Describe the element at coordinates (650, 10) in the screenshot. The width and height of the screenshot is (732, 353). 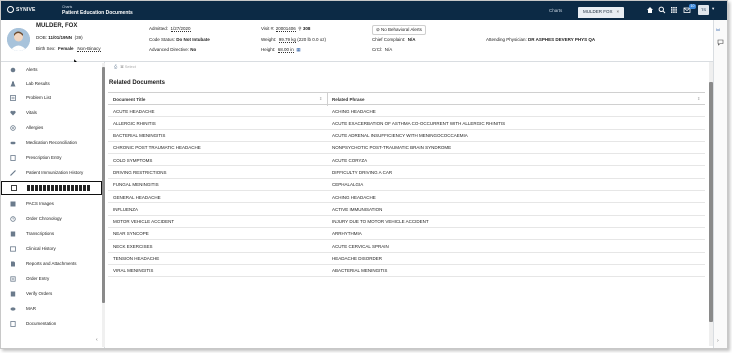
I see `home-icon` at that location.